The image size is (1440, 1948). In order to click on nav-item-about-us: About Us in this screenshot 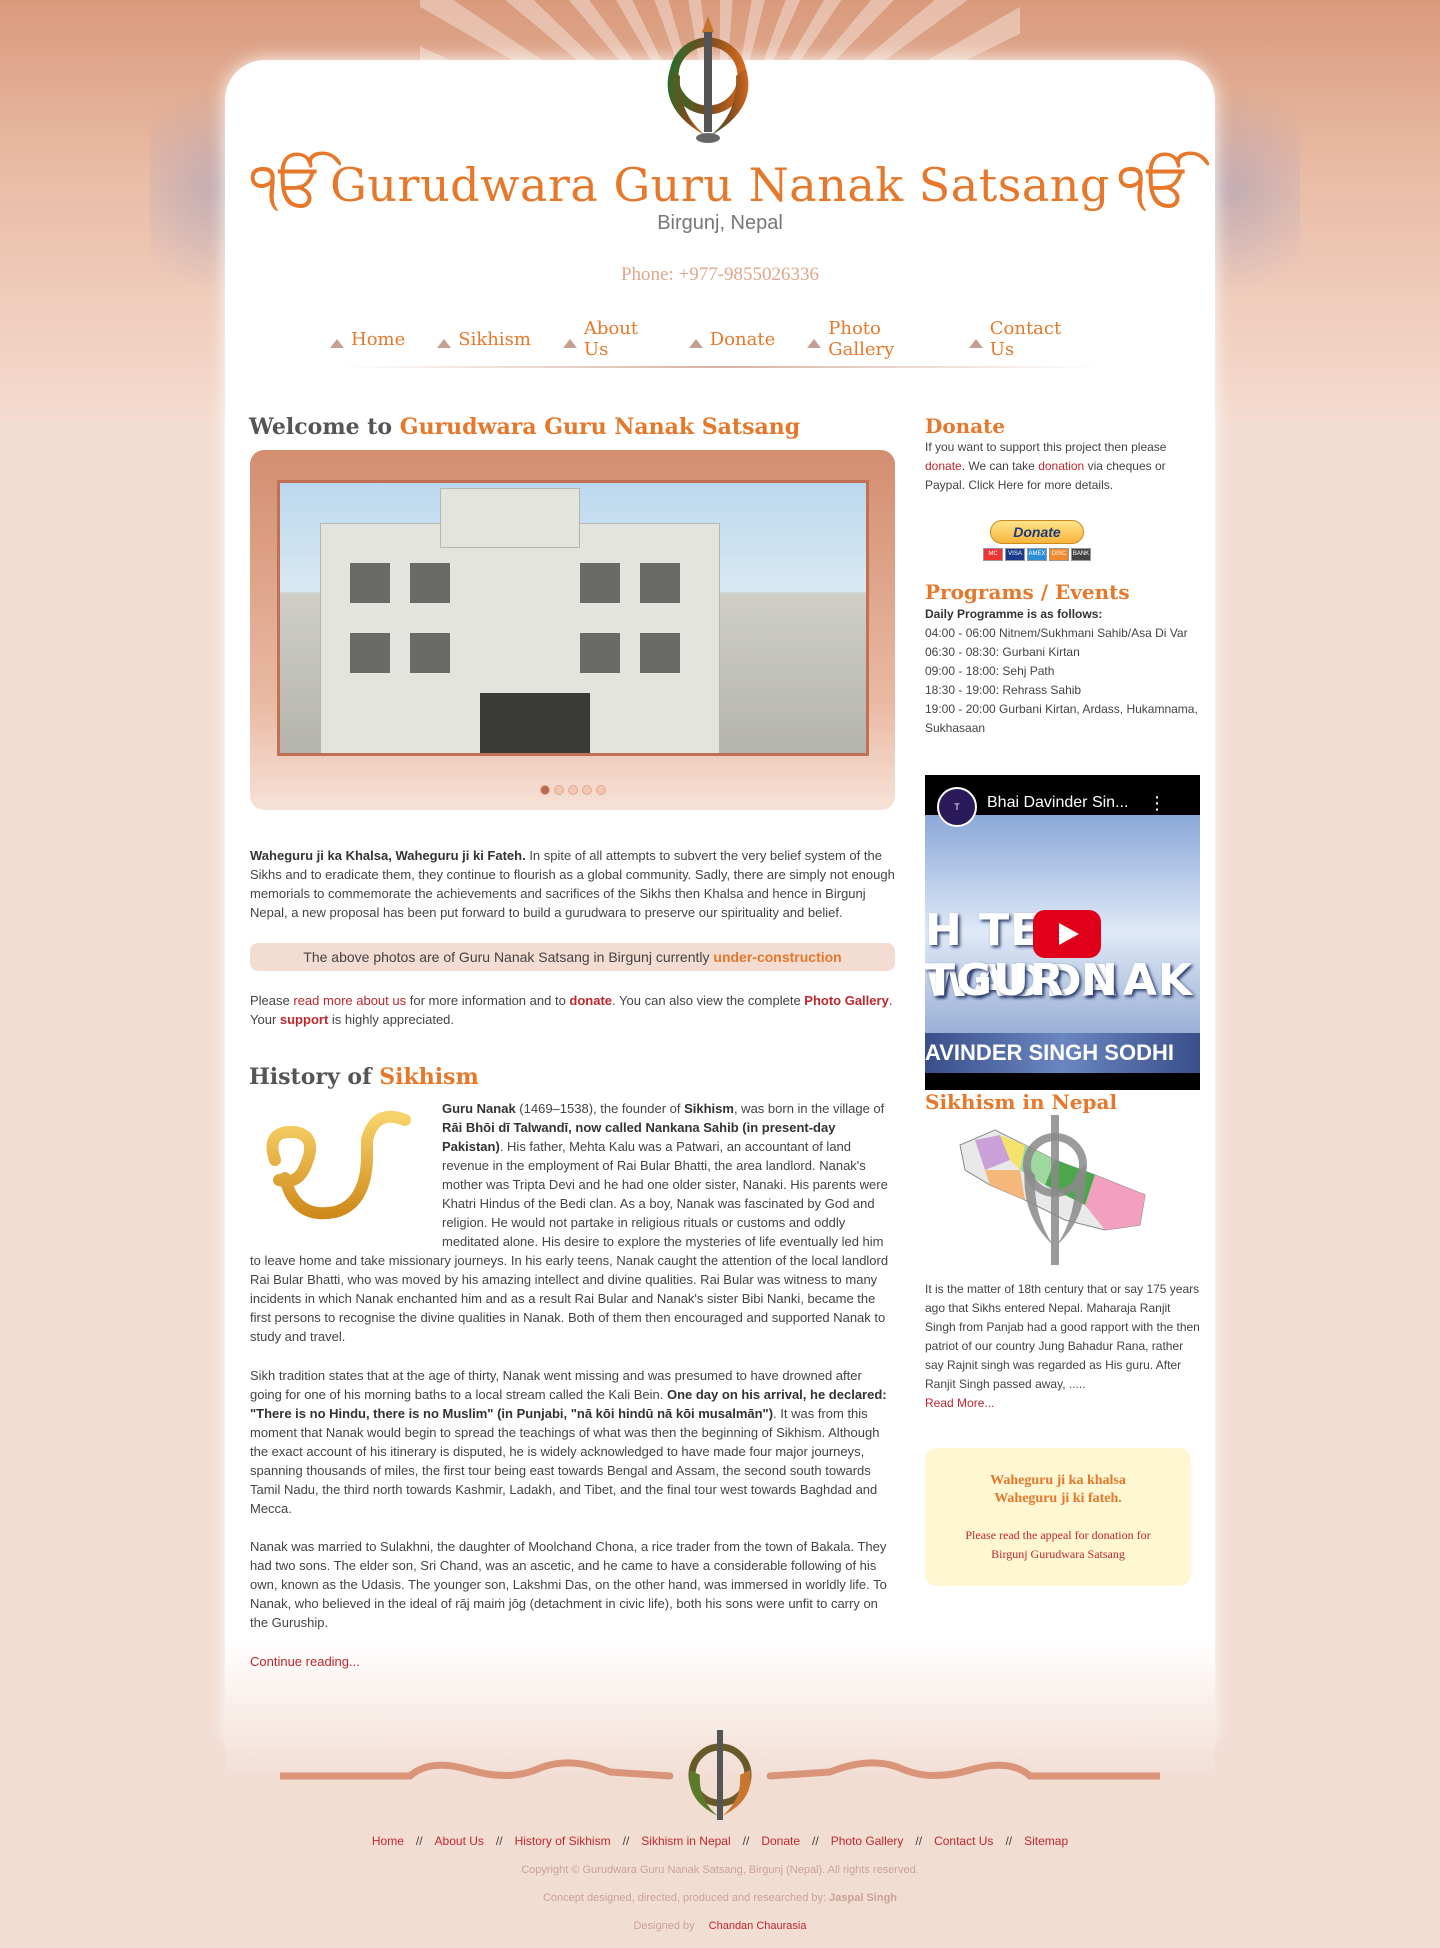, I will do `click(609, 339)`.